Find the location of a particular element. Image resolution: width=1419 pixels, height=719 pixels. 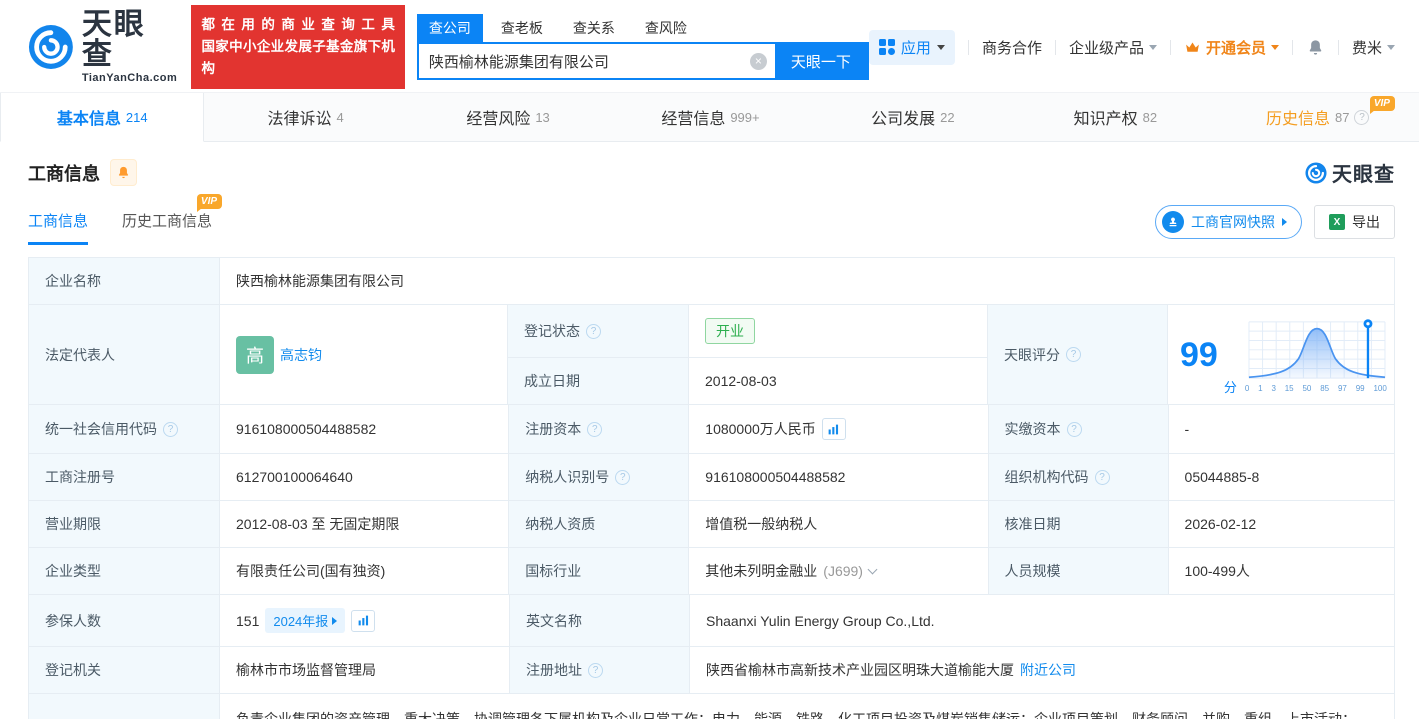

address-value: 陕西省榆林市高新技术产业园区明珠大道榆能大厦 is located at coordinates (860, 670).